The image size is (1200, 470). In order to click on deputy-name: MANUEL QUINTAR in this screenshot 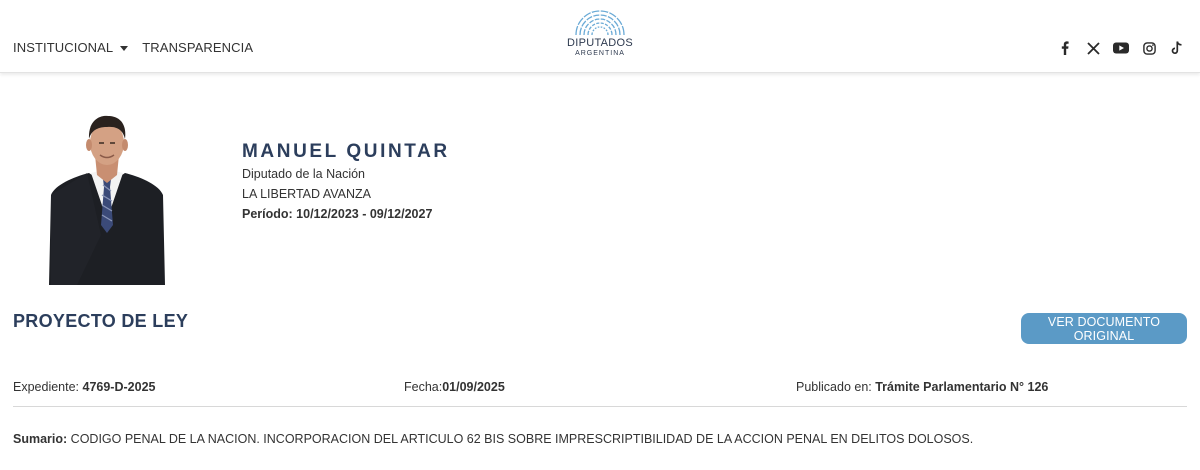, I will do `click(346, 151)`.